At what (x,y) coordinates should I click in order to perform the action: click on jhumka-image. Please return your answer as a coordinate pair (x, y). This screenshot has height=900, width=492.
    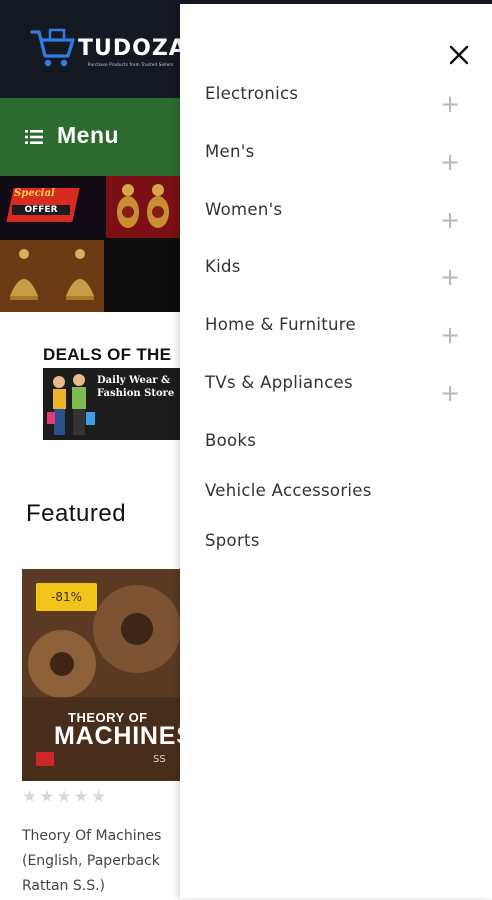
    Looking at the image, I should click on (52, 276).